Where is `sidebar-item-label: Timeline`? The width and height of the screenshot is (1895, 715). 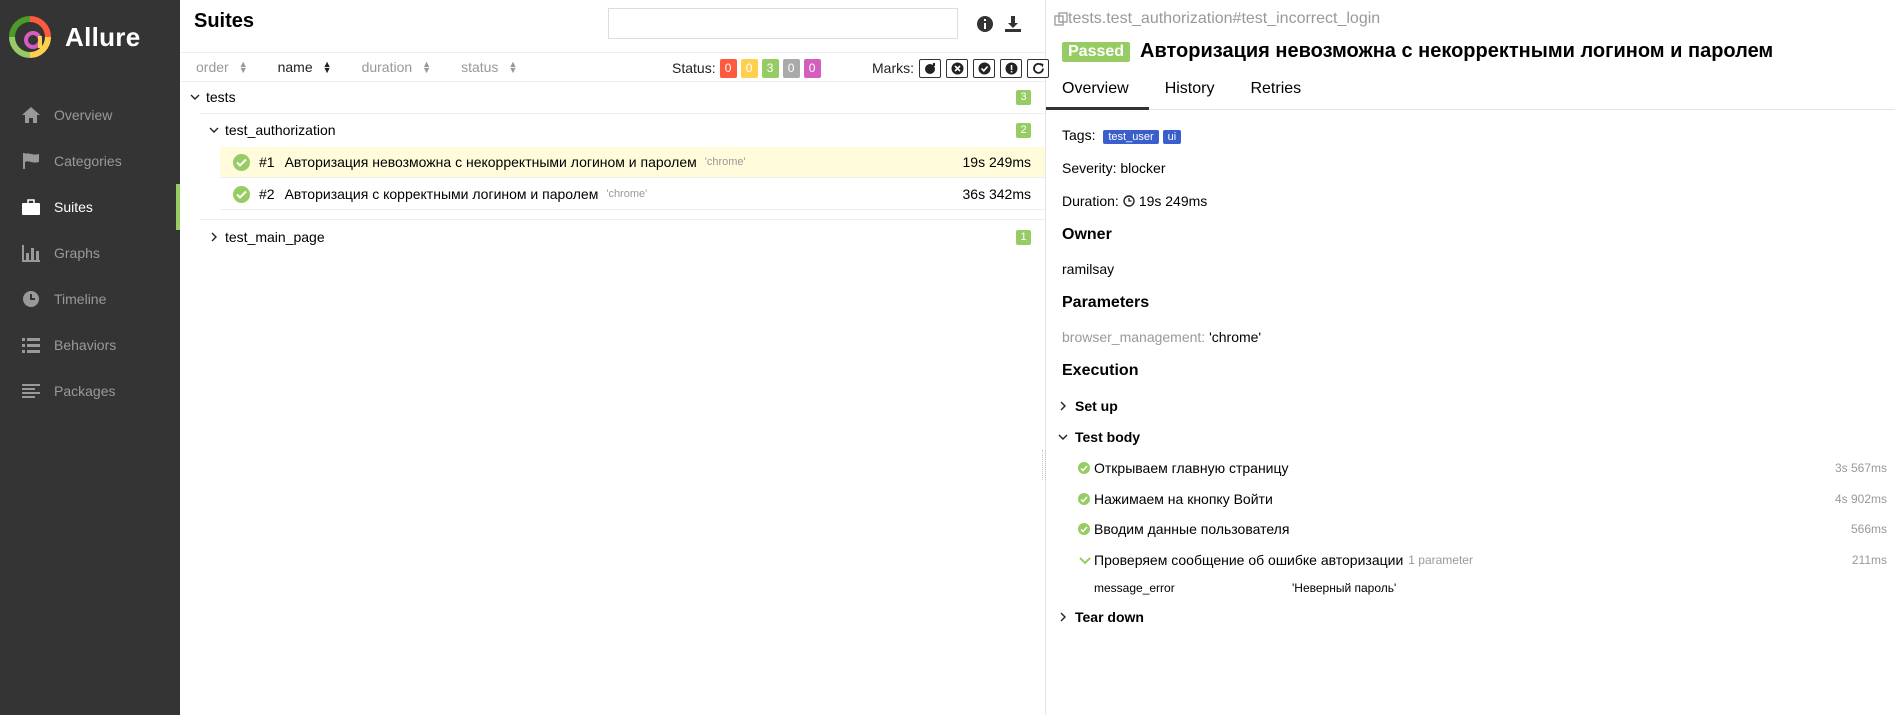 sidebar-item-label: Timeline is located at coordinates (80, 299).